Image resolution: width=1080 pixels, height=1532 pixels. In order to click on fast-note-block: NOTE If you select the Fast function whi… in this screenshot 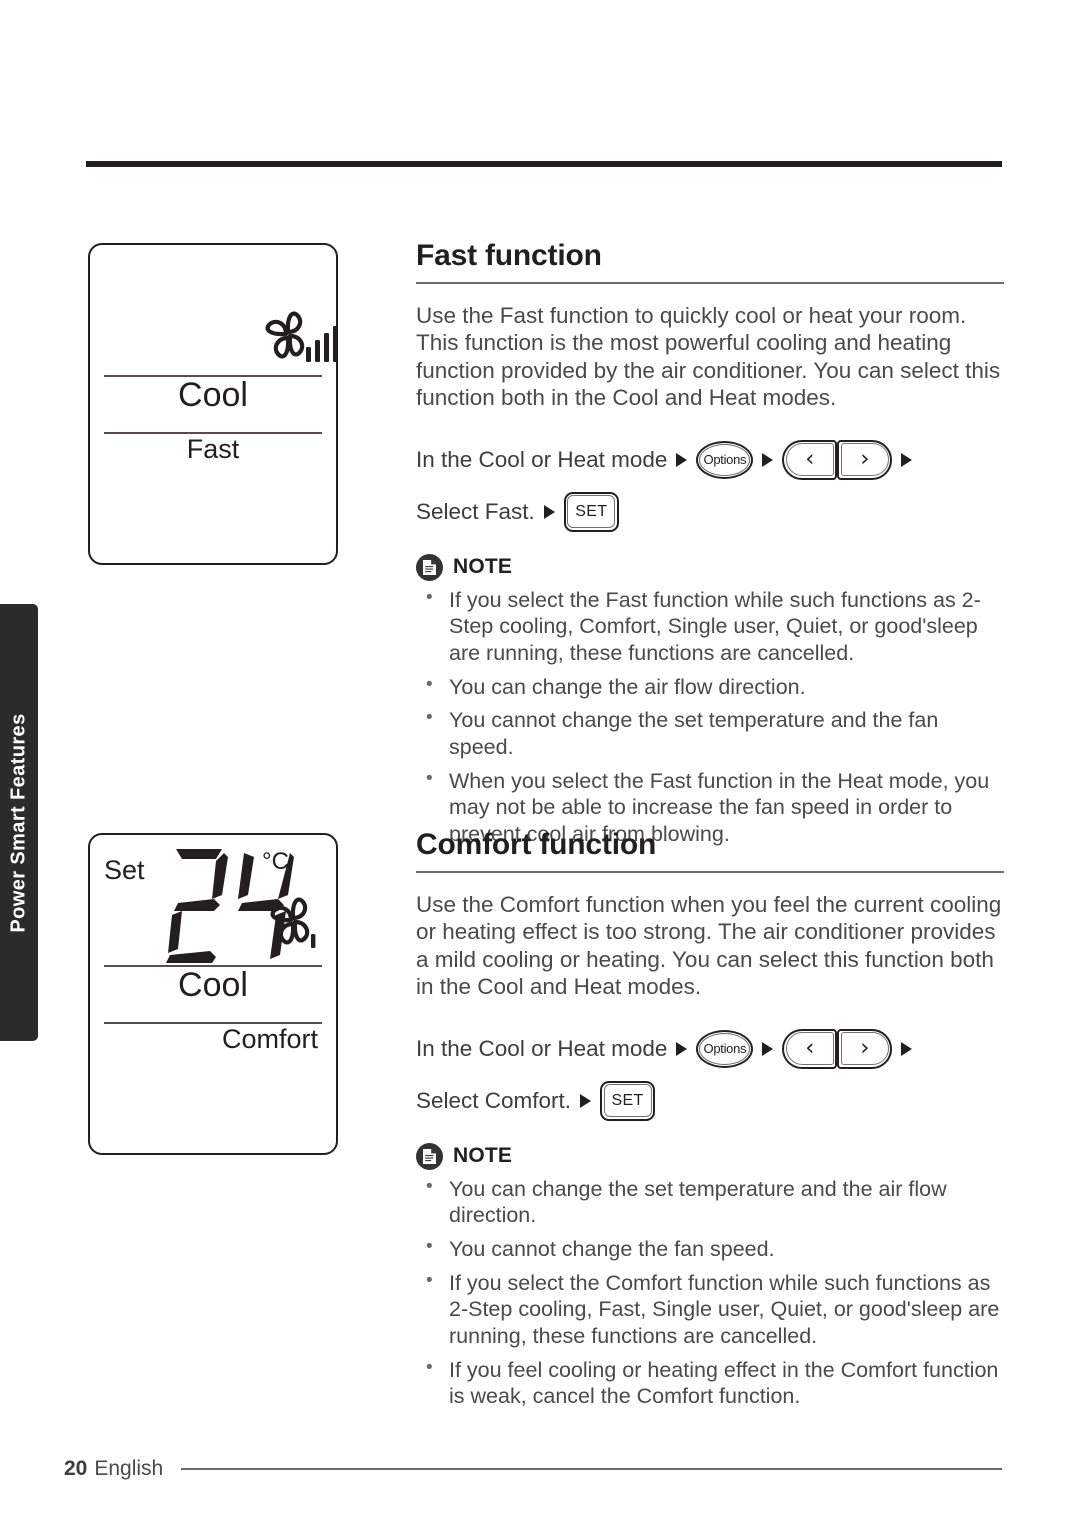, I will do `click(710, 700)`.